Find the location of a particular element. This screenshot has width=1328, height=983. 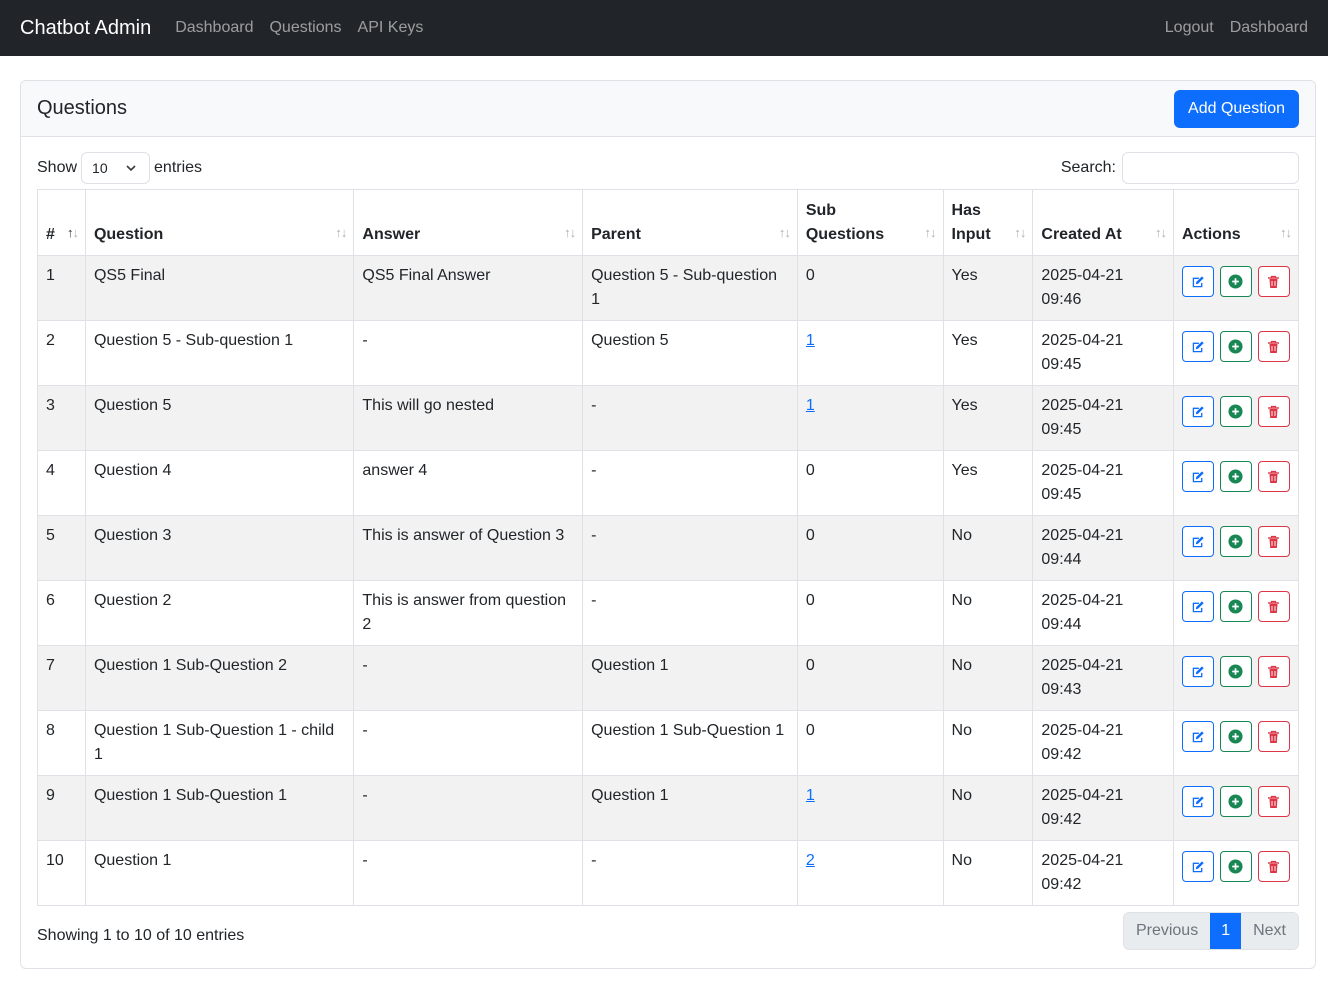

column-header: Sub Questions ↑↓ is located at coordinates (870, 222).